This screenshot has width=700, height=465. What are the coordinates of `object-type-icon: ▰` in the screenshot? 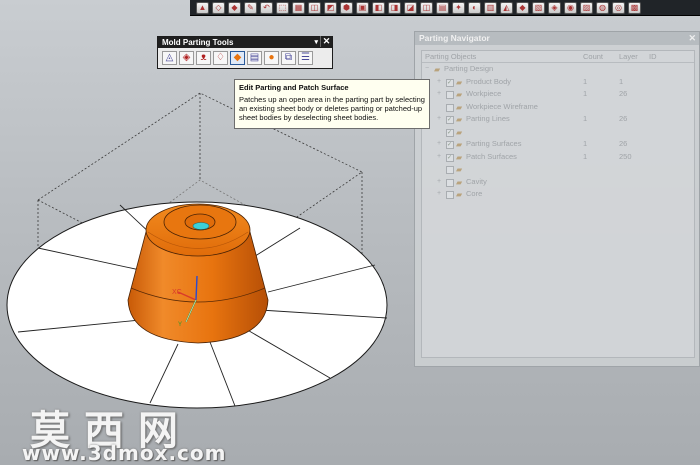 It's located at (459, 194).